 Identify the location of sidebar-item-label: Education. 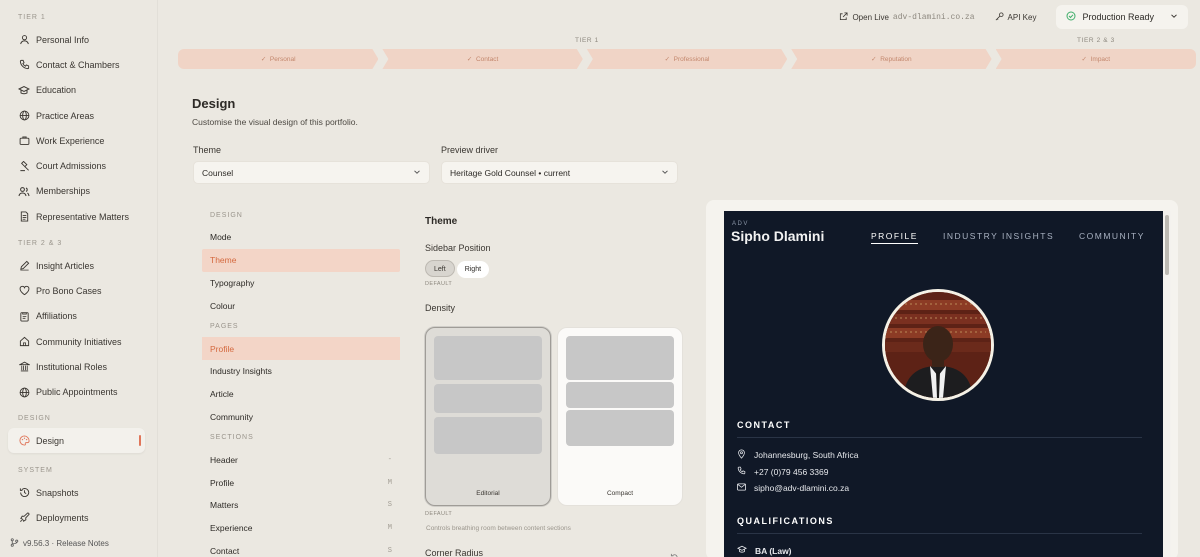
(56, 90).